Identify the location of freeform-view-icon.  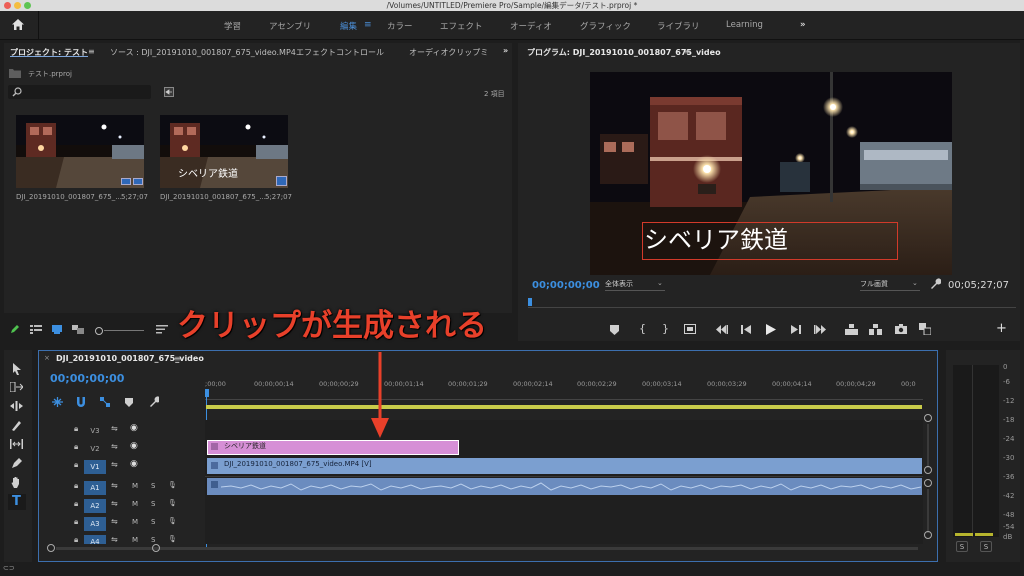
(78, 329).